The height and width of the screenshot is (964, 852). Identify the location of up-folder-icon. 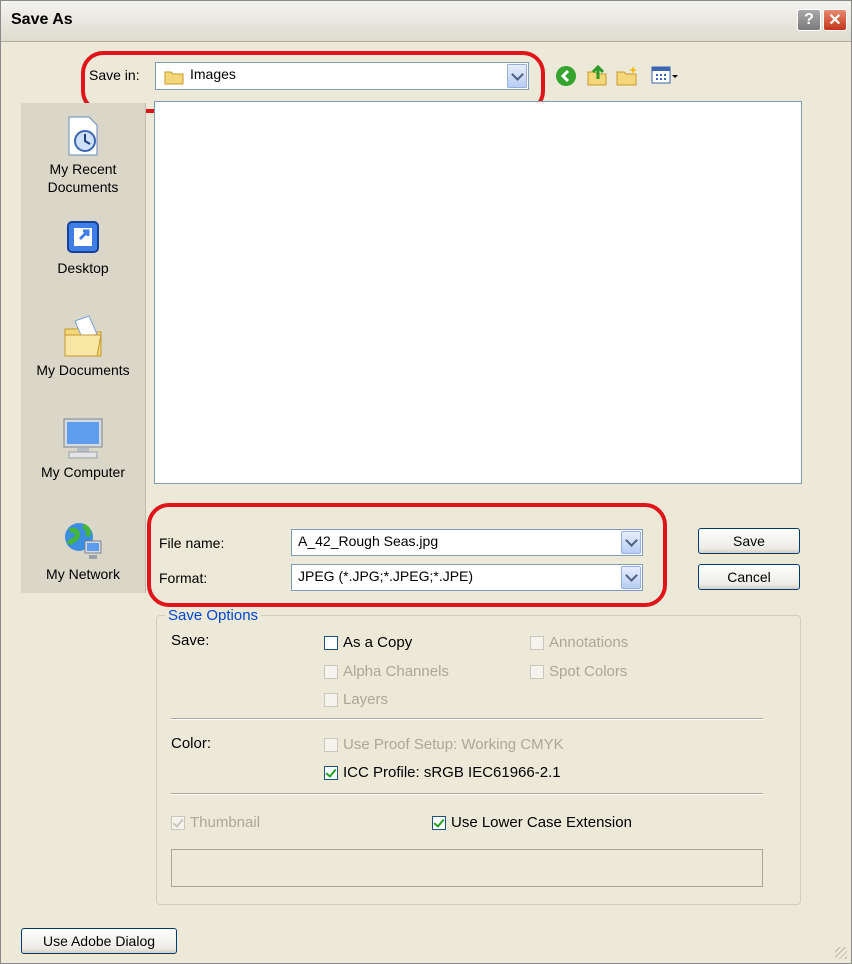
(597, 75).